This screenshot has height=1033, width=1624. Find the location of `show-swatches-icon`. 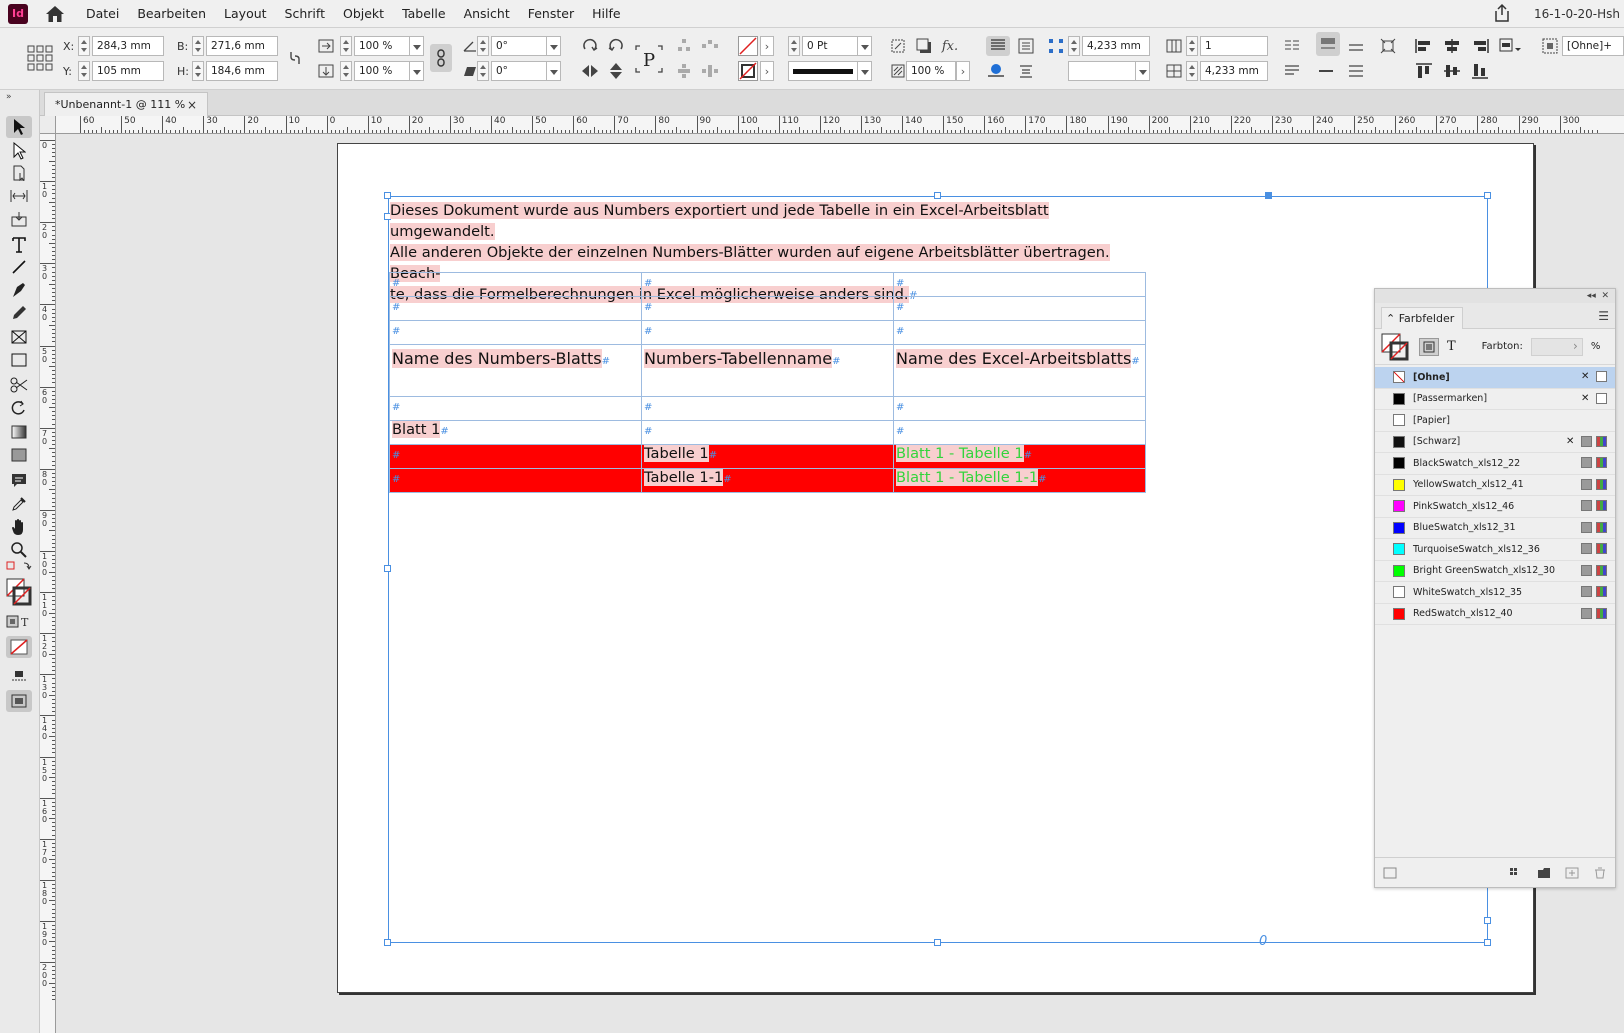

show-swatches-icon is located at coordinates (1390, 873).